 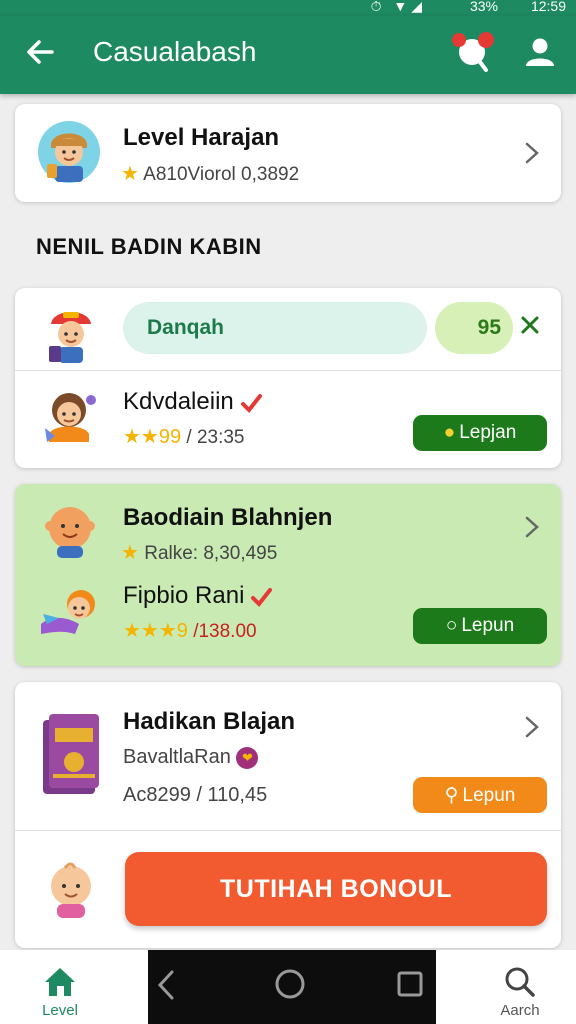 What do you see at coordinates (177, 757) in the screenshot?
I see `book-subtitle-text: BavaltlaRan` at bounding box center [177, 757].